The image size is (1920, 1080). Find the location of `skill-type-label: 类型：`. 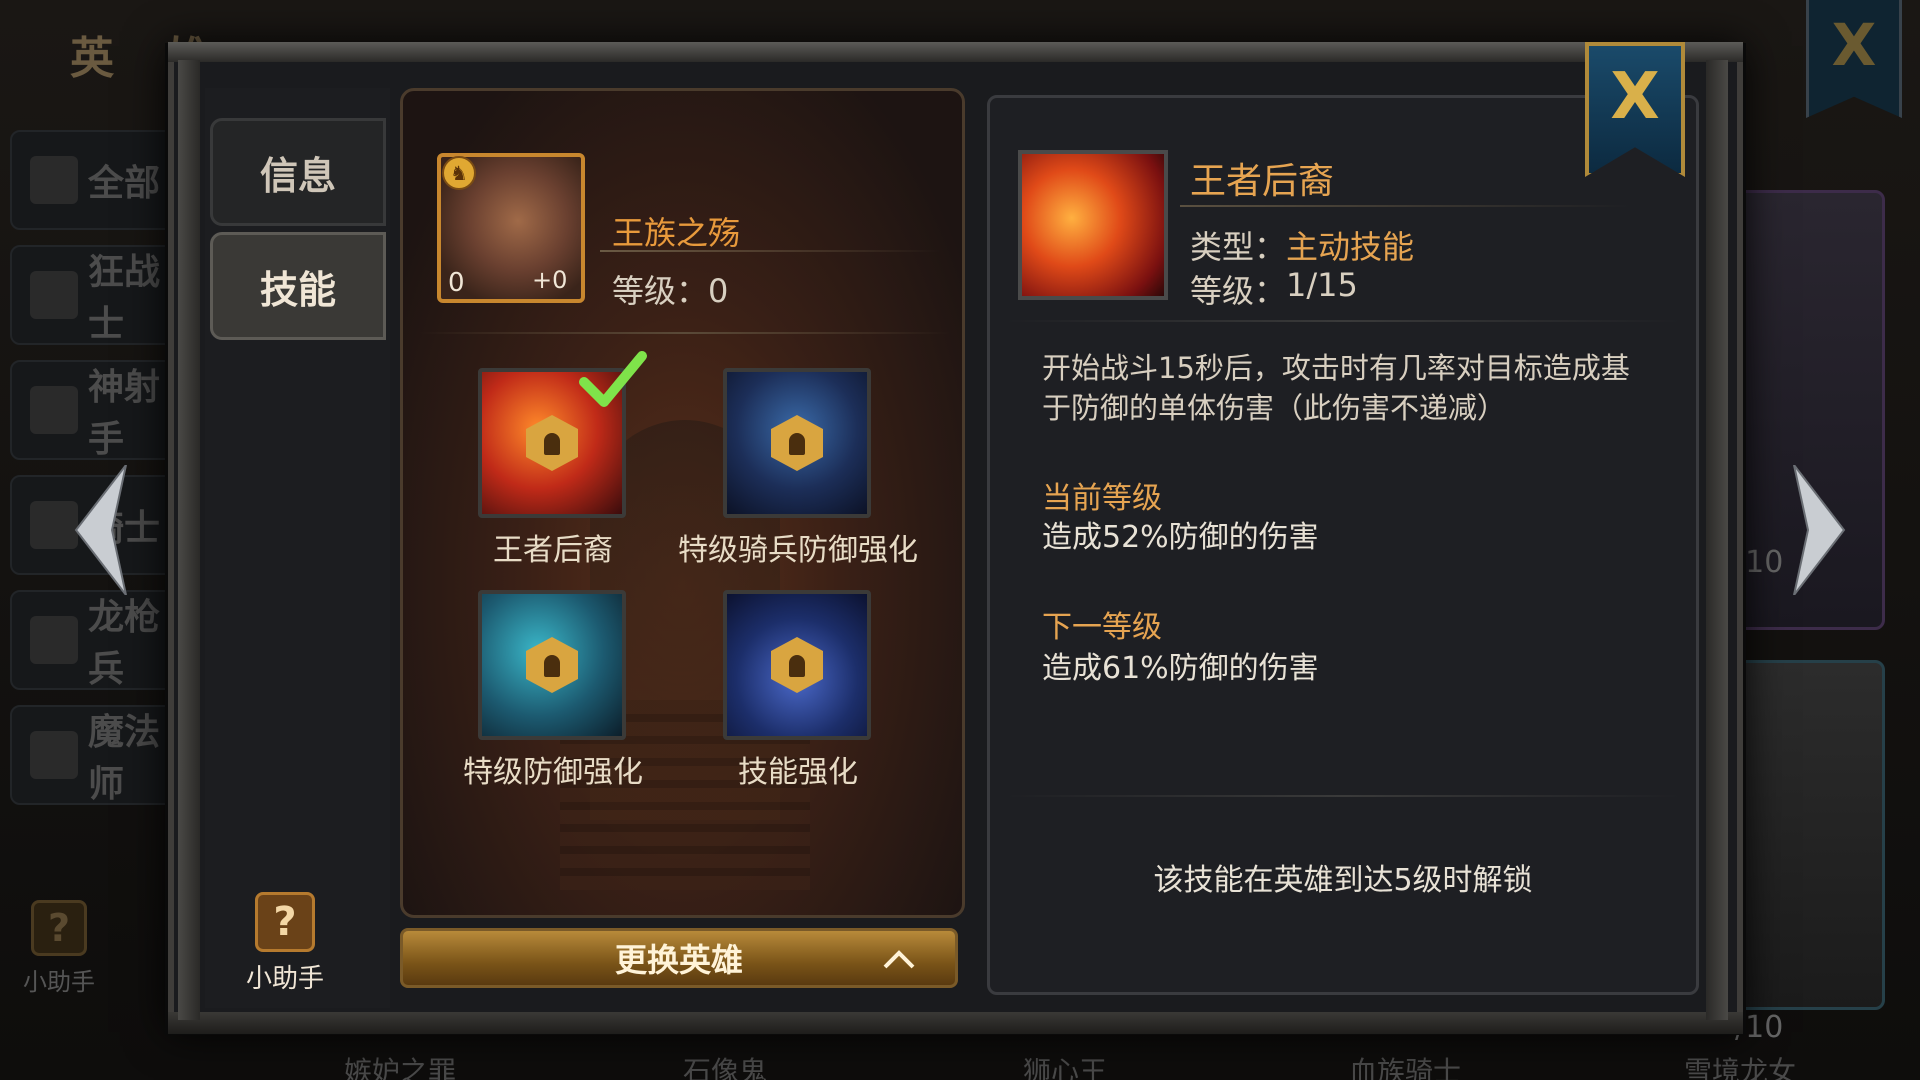

skill-type-label: 类型： is located at coordinates (1238, 247).